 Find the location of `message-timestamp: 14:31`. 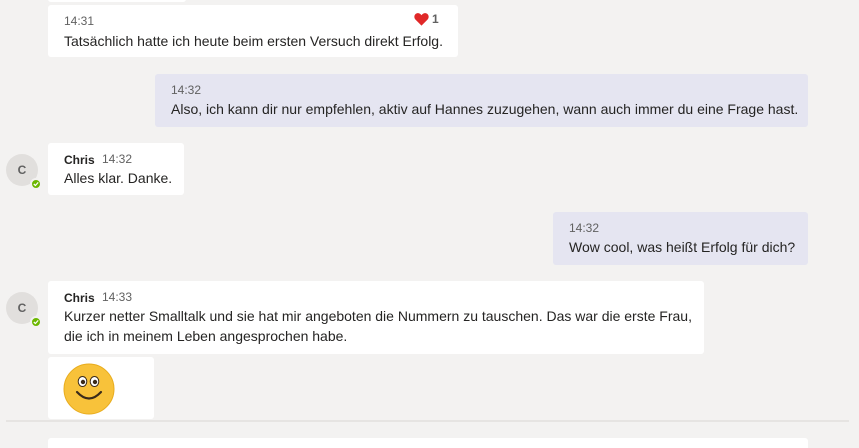

message-timestamp: 14:31 is located at coordinates (79, 21).